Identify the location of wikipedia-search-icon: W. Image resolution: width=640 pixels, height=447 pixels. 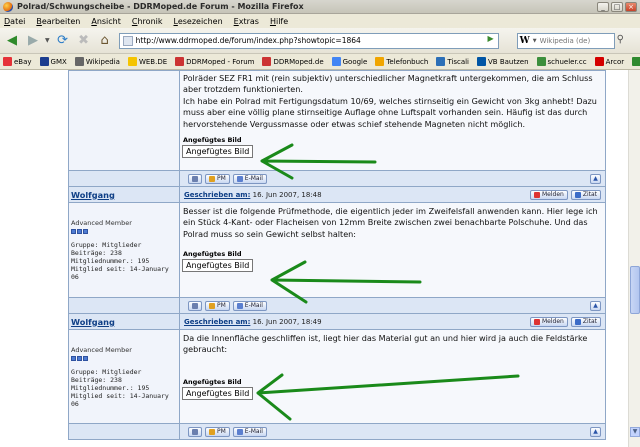
(525, 41).